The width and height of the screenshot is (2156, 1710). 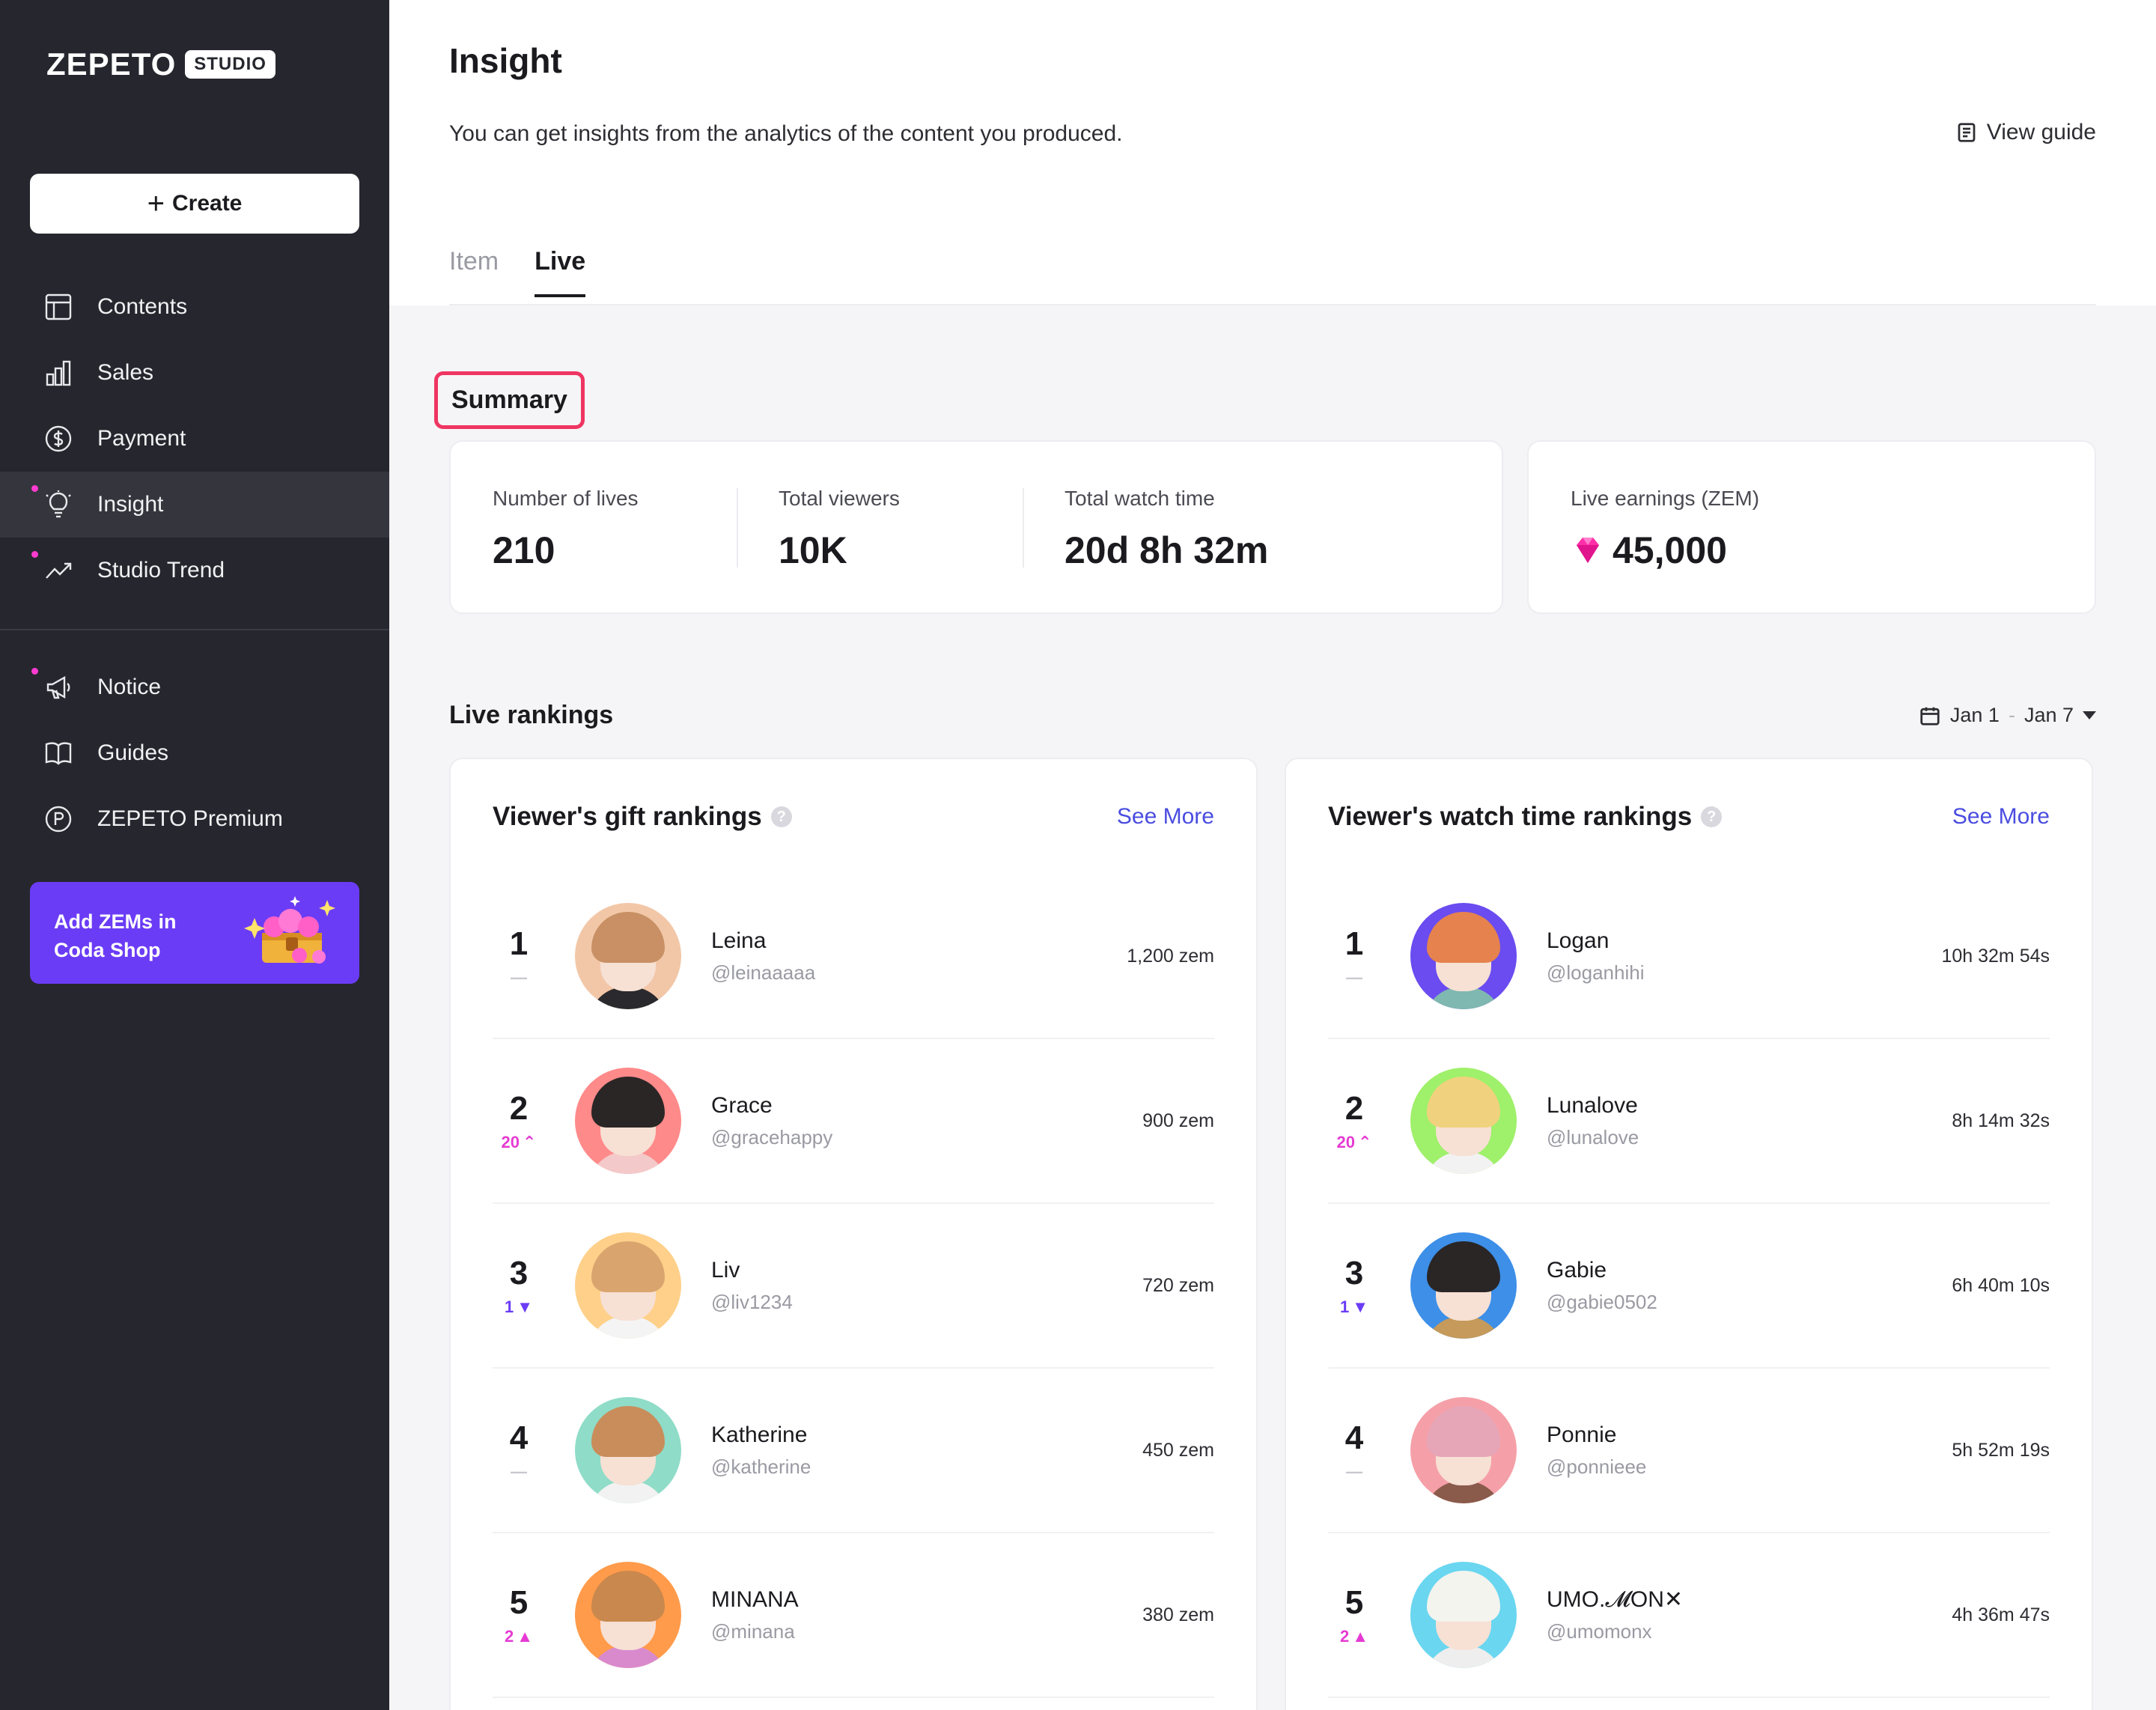 What do you see at coordinates (58, 688) in the screenshot?
I see `megaphone-icon` at bounding box center [58, 688].